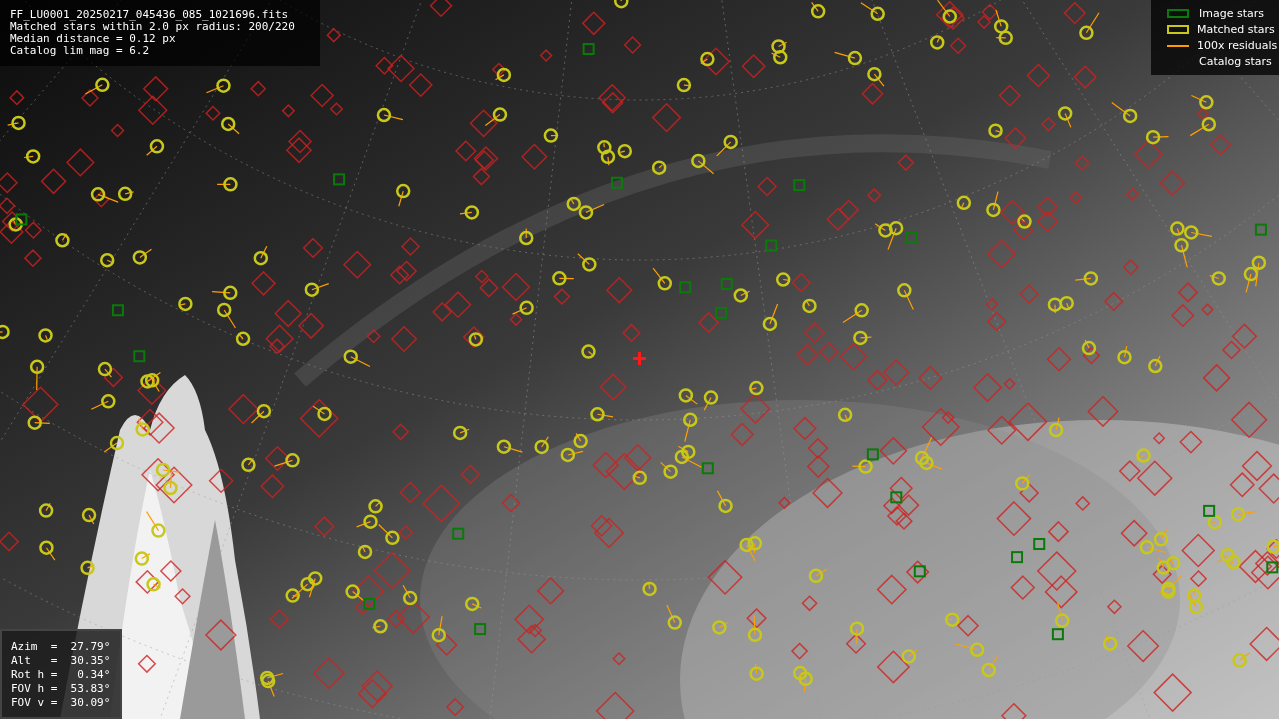 The image size is (1279, 719). What do you see at coordinates (150, 15) in the screenshot?
I see `info-text: FF_LU0001_20250217_045436_085_1021696.fits` at bounding box center [150, 15].